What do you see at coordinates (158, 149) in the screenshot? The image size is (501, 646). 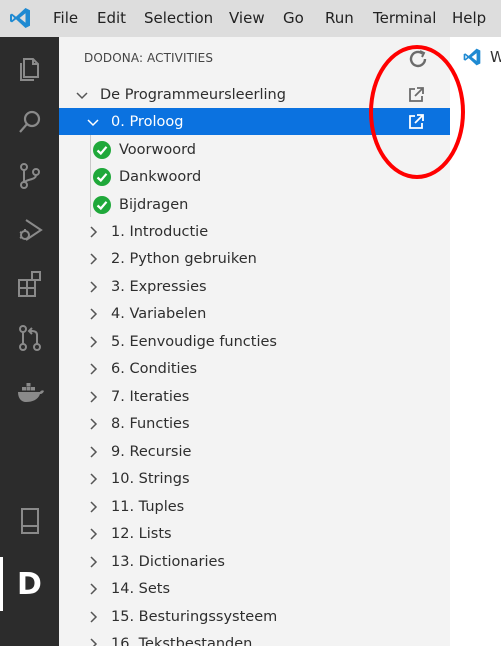 I see `exercise-label: Voorwoord` at bounding box center [158, 149].